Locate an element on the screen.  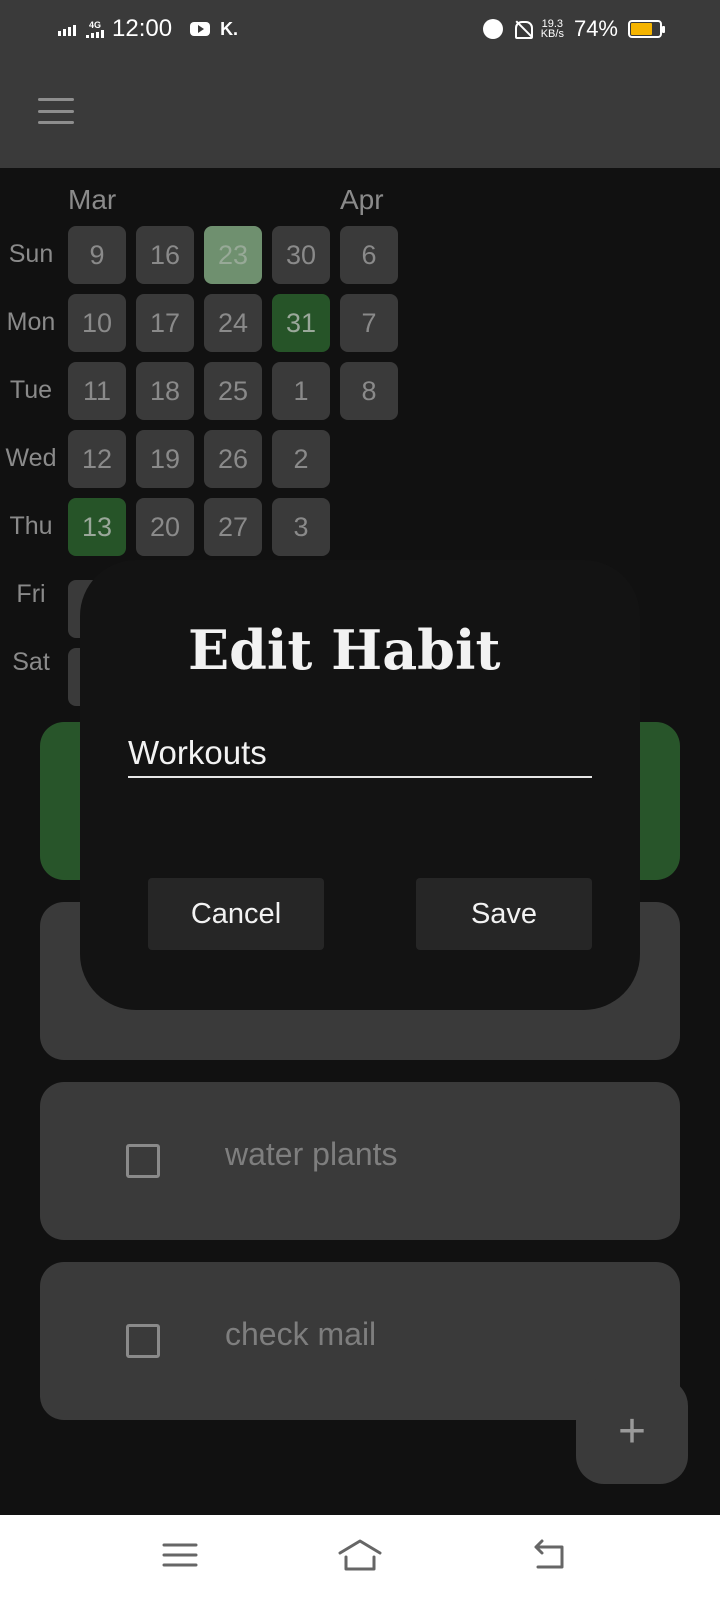
battery-icon is located at coordinates (646, 29).